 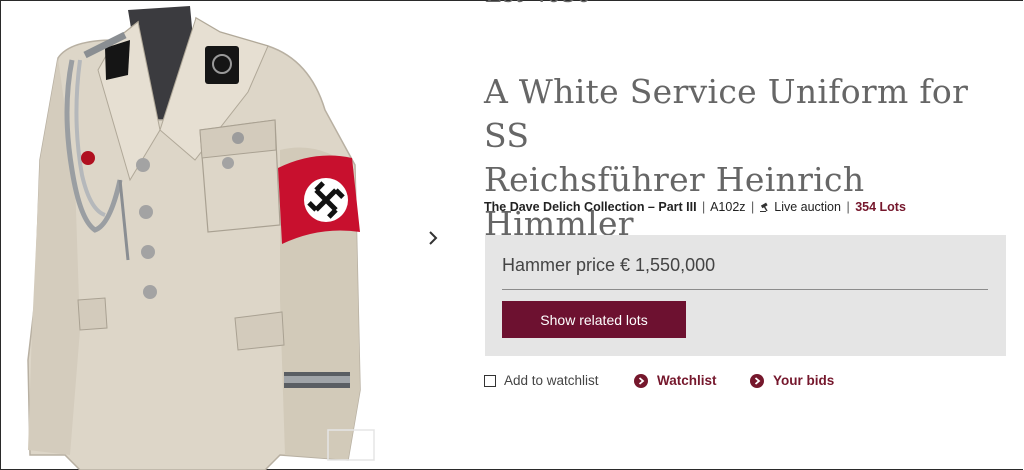 I want to click on chevron-right-icon, so click(x=433, y=238).